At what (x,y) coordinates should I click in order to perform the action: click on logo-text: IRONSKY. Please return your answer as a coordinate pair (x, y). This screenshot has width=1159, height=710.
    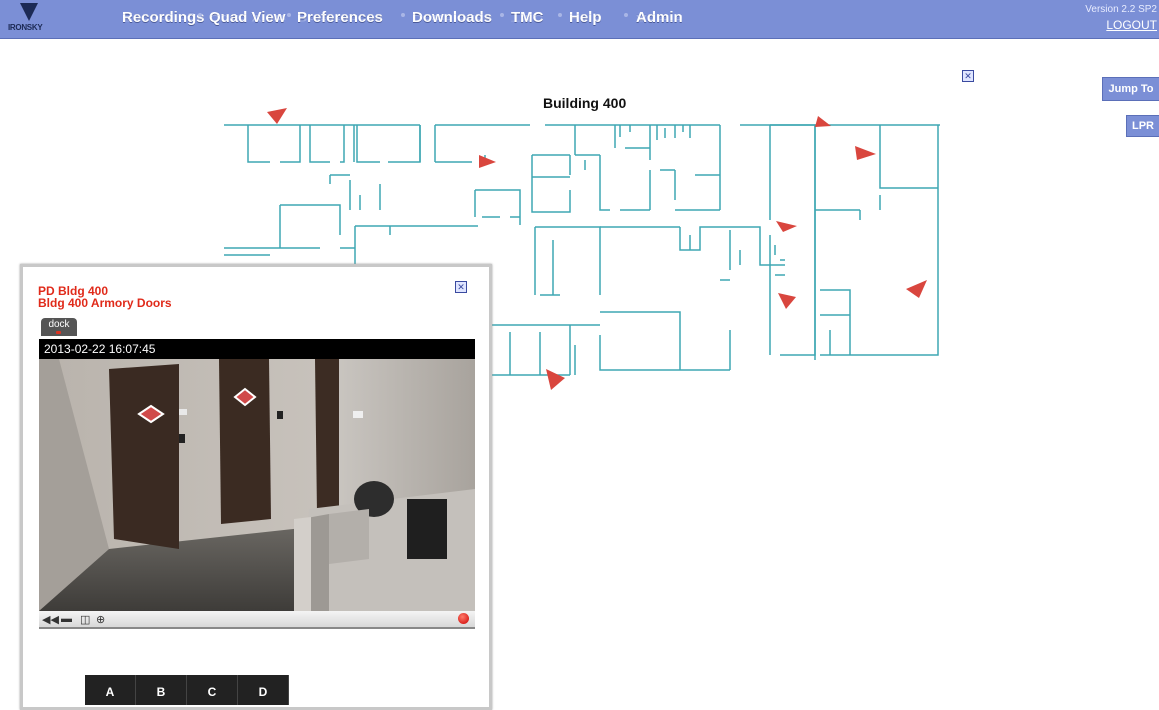
    Looking at the image, I should click on (25, 27).